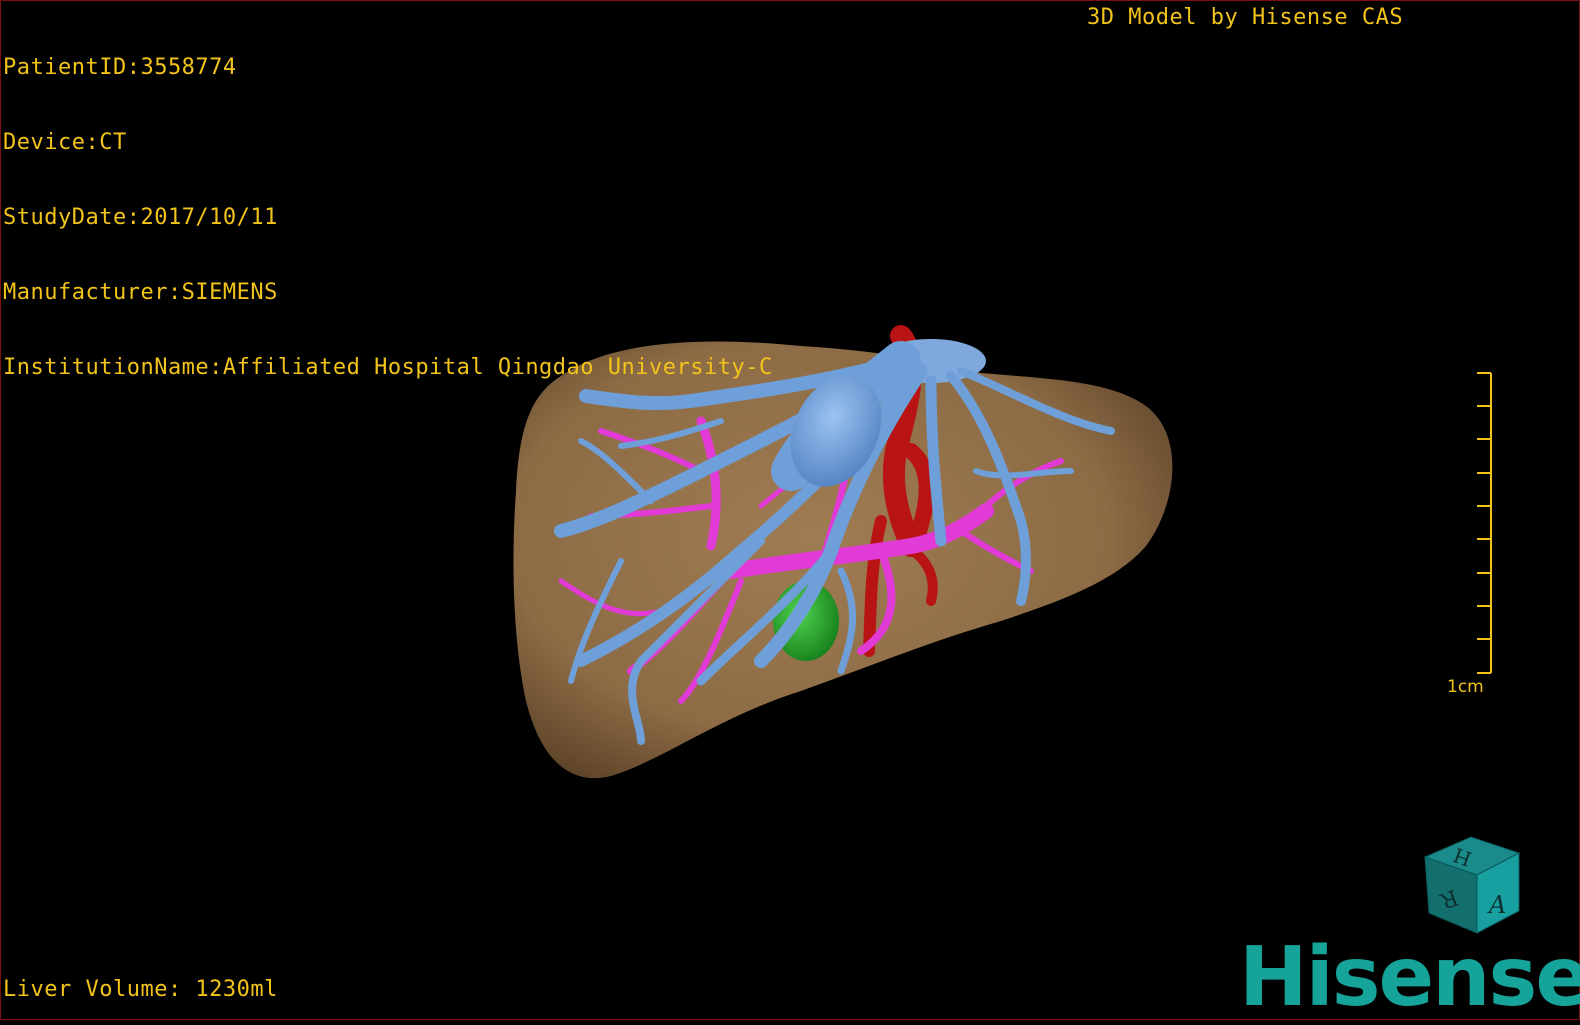 The height and width of the screenshot is (1025, 1580). What do you see at coordinates (1245, 17) in the screenshot?
I see `brand-caption: 3D Model by Hisense CAS` at bounding box center [1245, 17].